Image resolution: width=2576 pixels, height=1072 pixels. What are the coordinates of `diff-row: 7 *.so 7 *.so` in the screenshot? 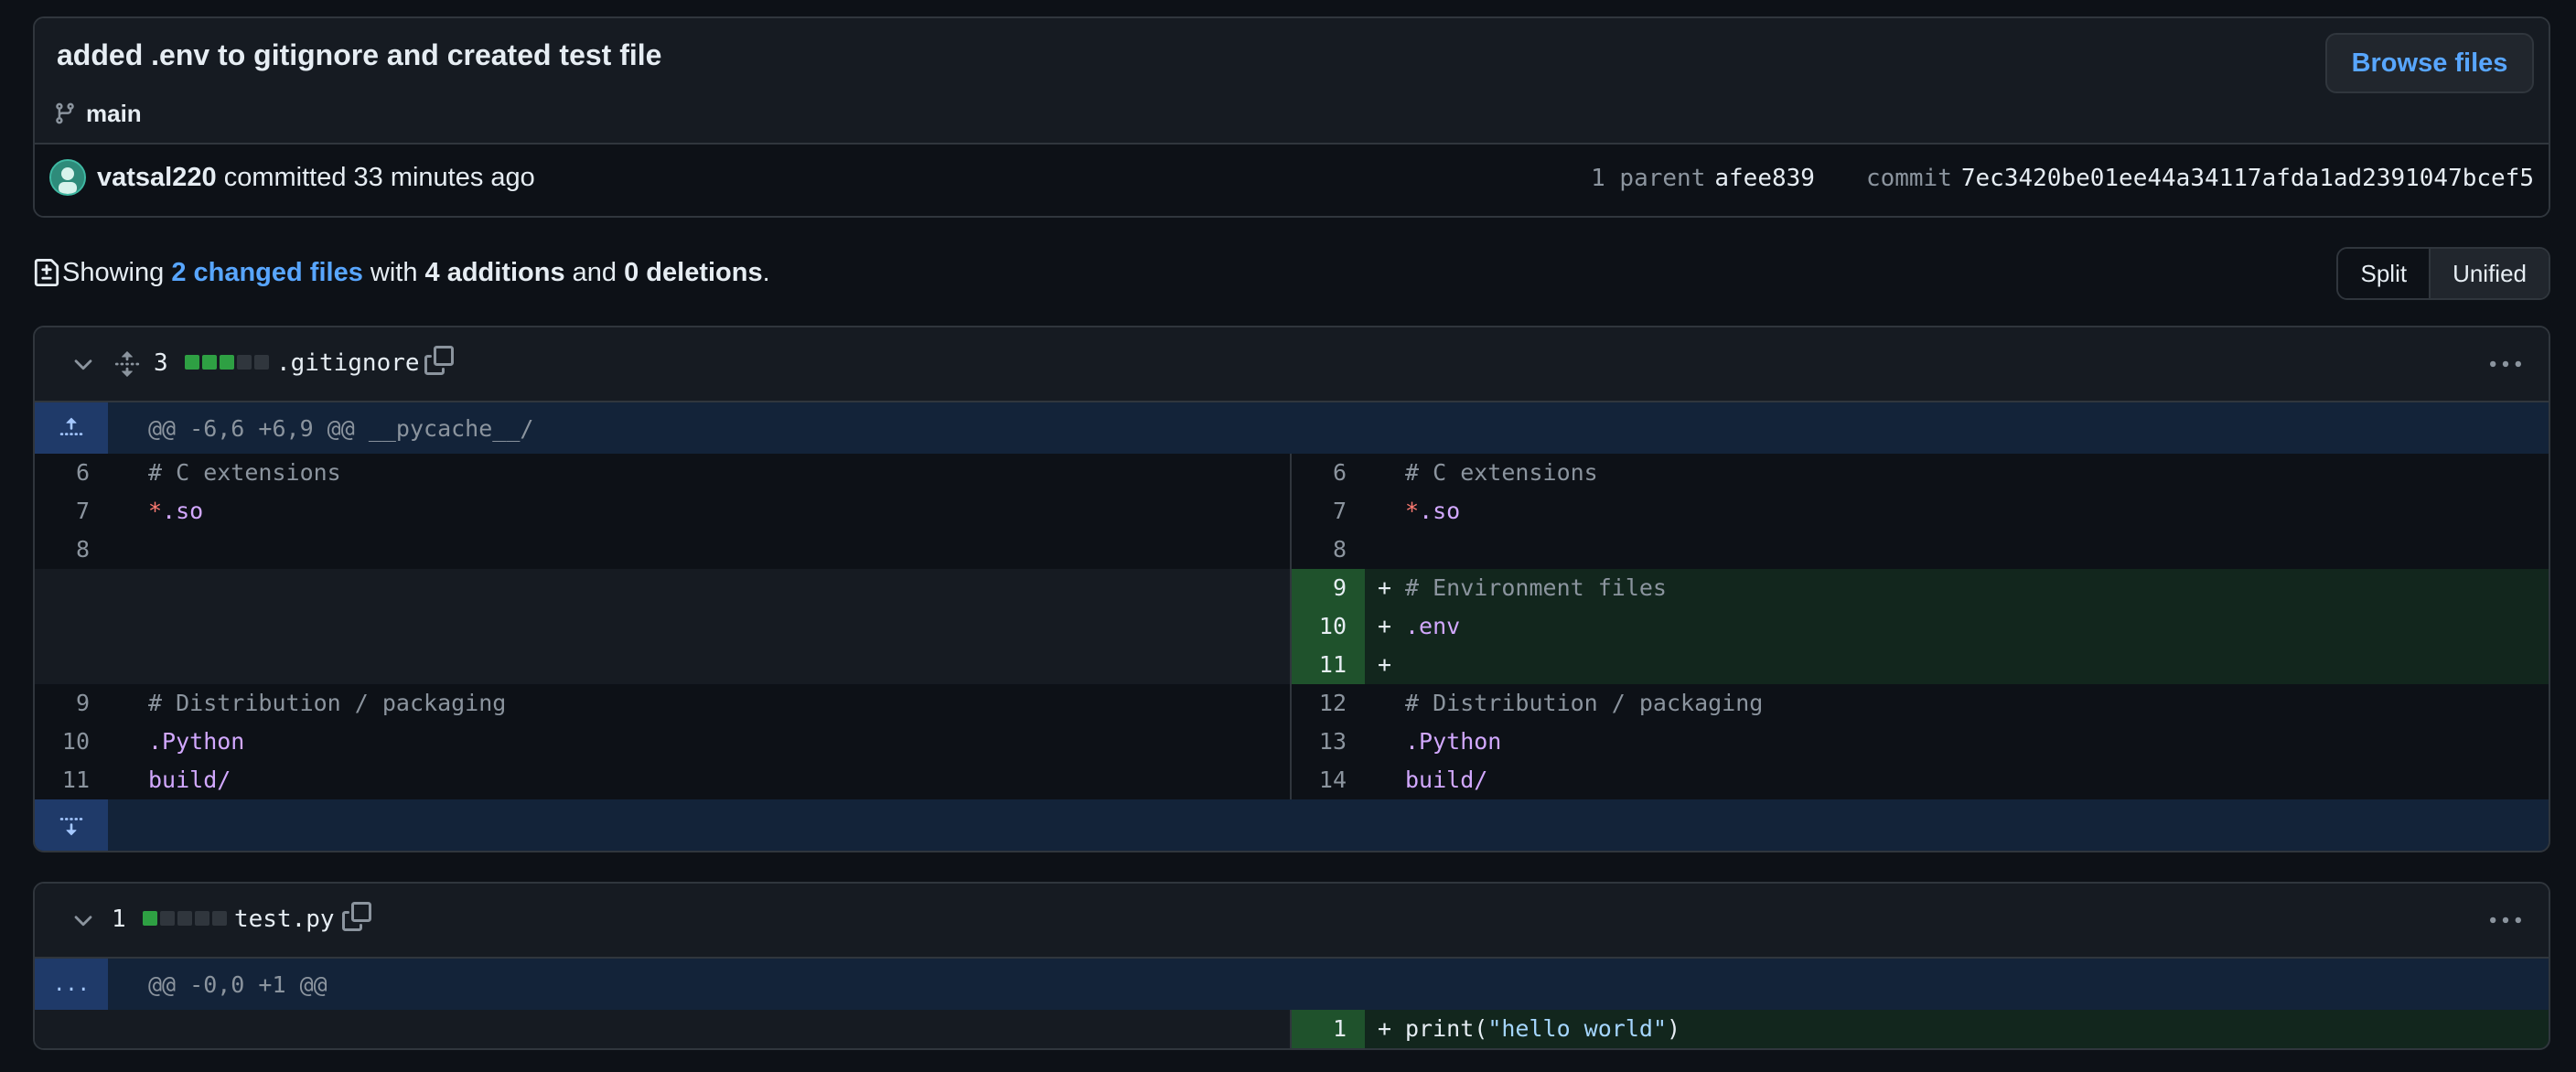 It's located at (1292, 512).